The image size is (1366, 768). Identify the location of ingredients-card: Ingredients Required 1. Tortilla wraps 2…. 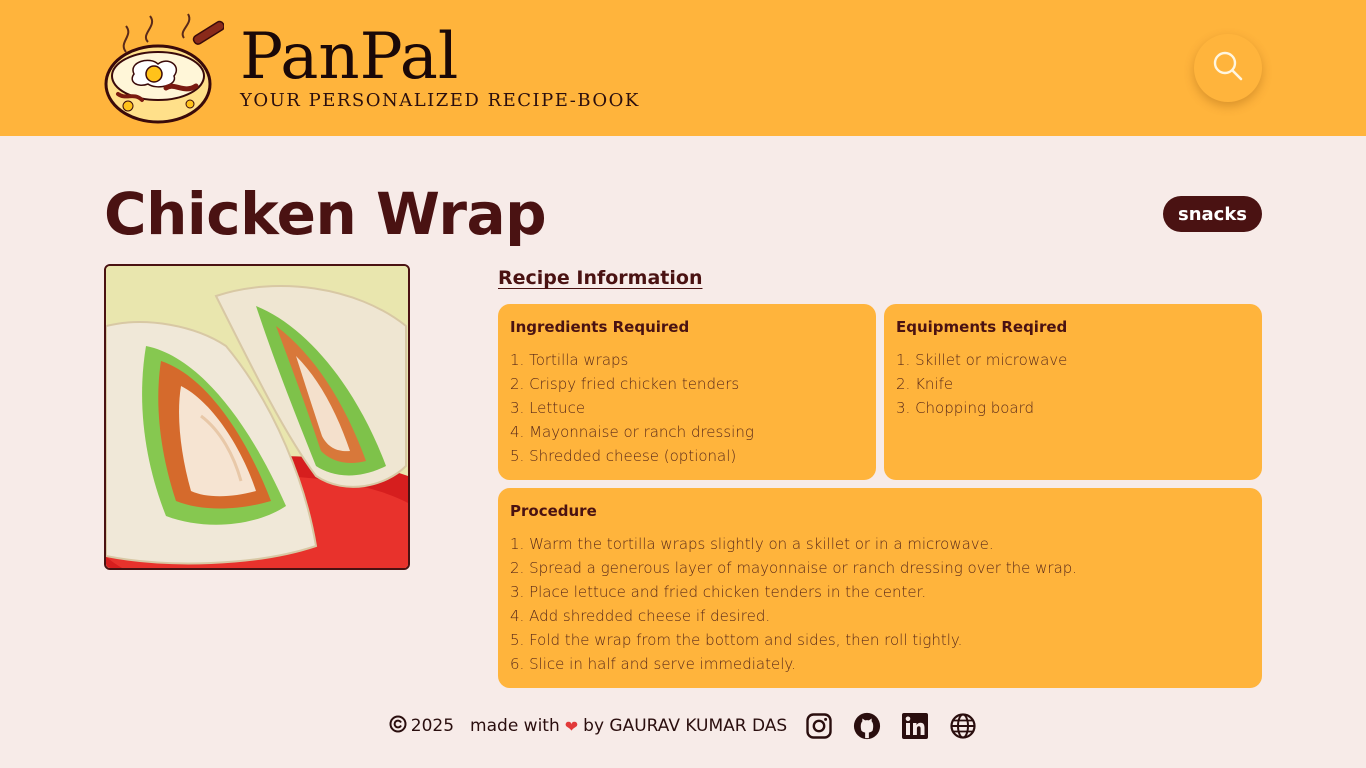
(687, 392).